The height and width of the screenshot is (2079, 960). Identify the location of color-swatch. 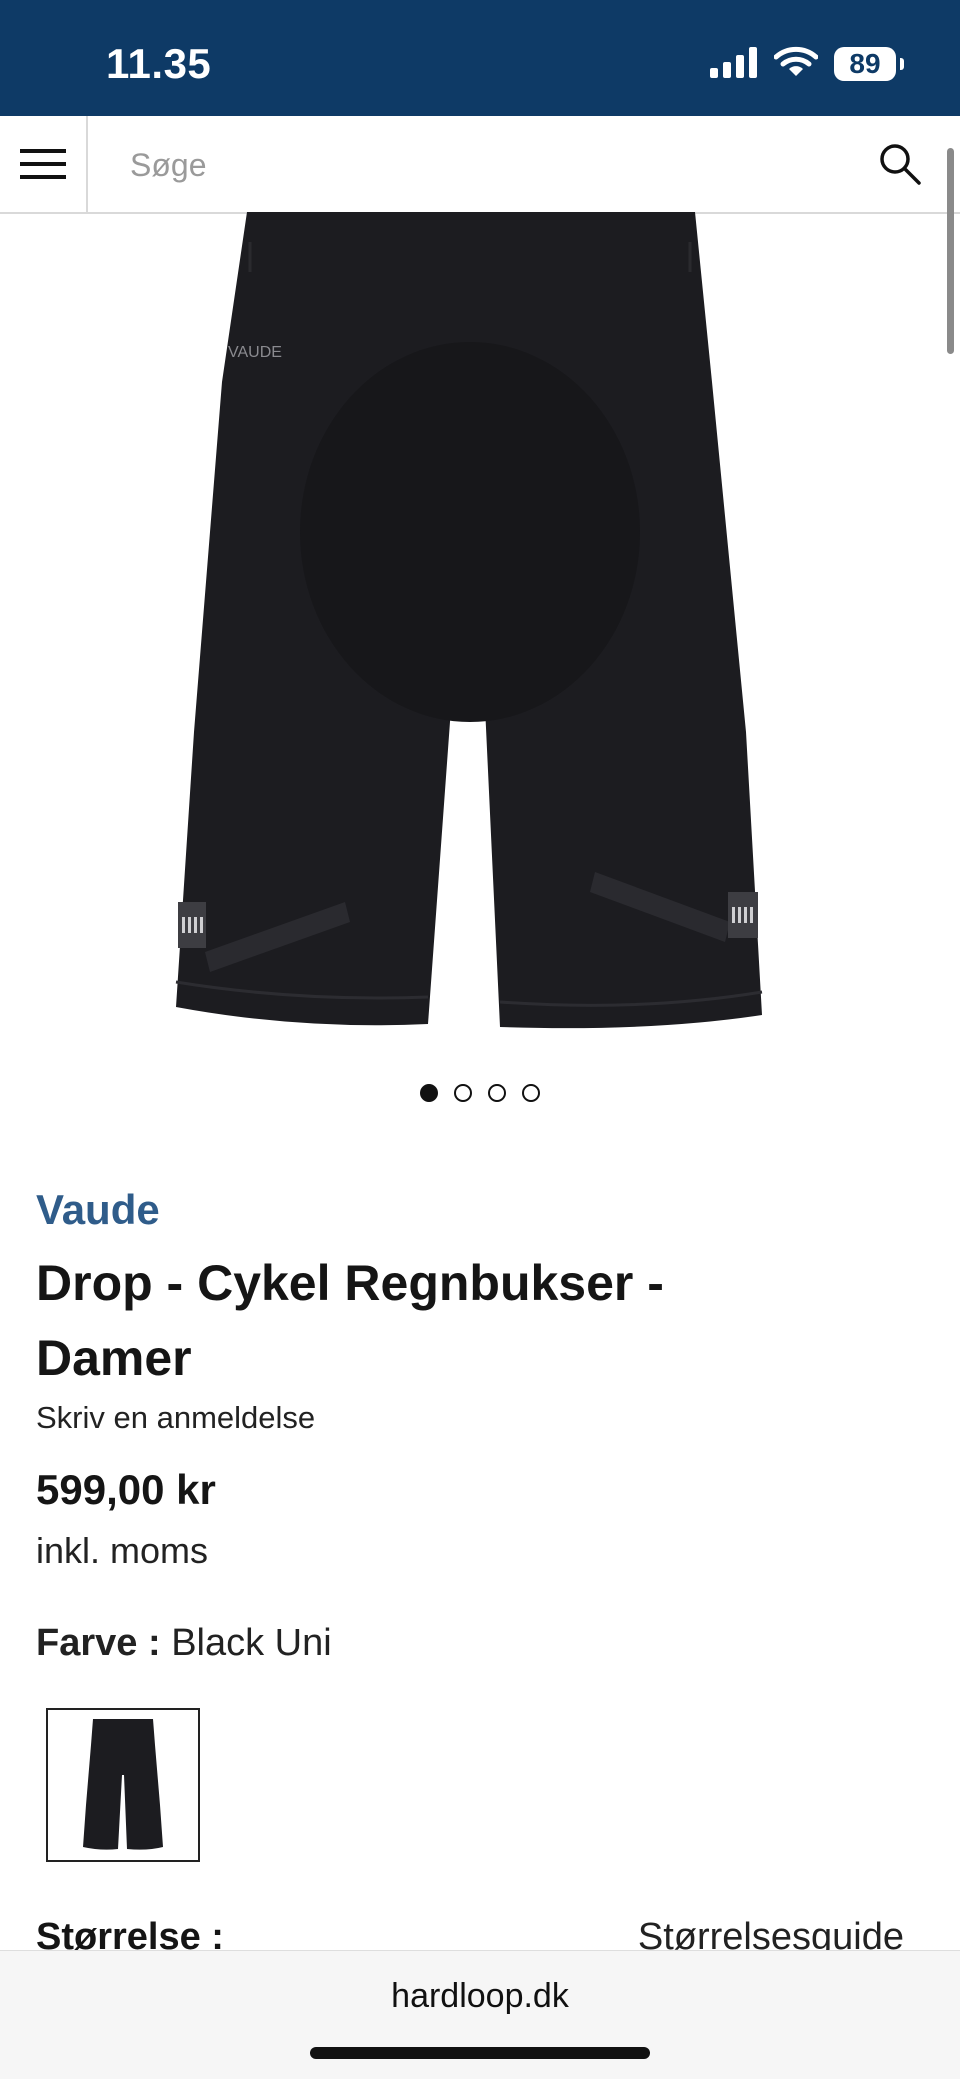
(123, 1785).